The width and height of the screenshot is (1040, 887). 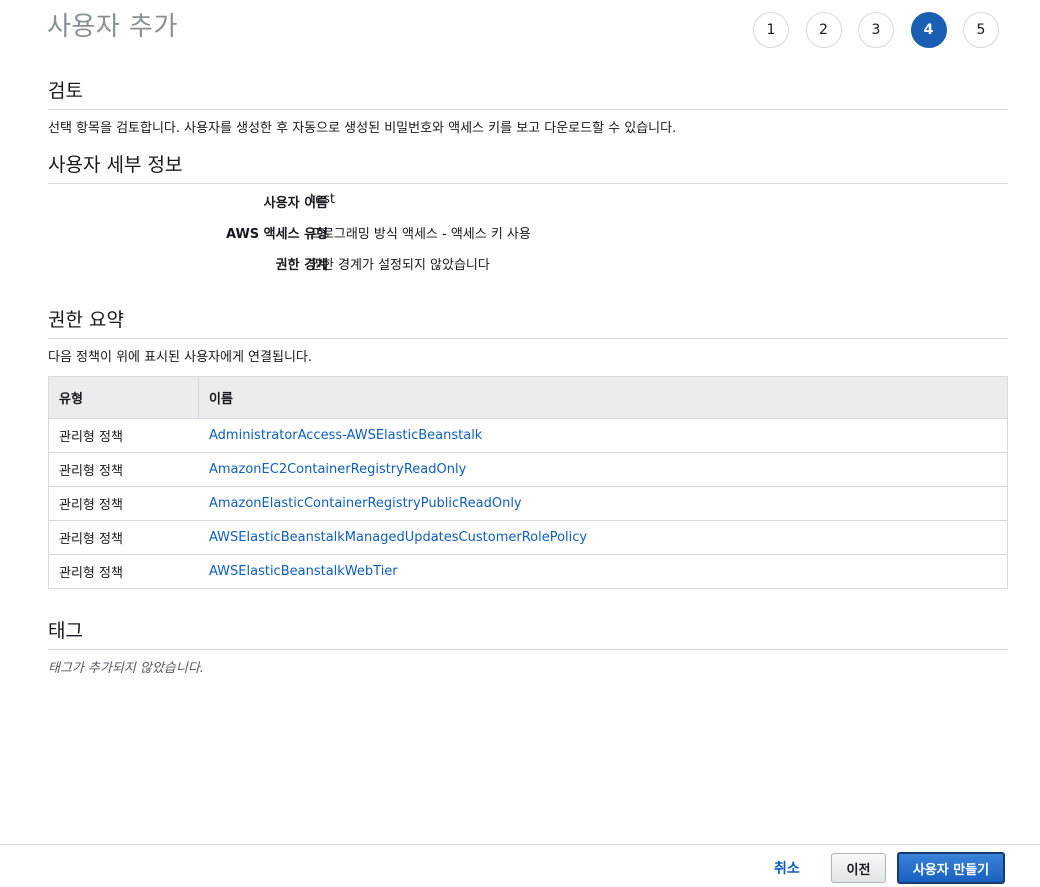 I want to click on tags-heading: 태그, so click(x=528, y=633).